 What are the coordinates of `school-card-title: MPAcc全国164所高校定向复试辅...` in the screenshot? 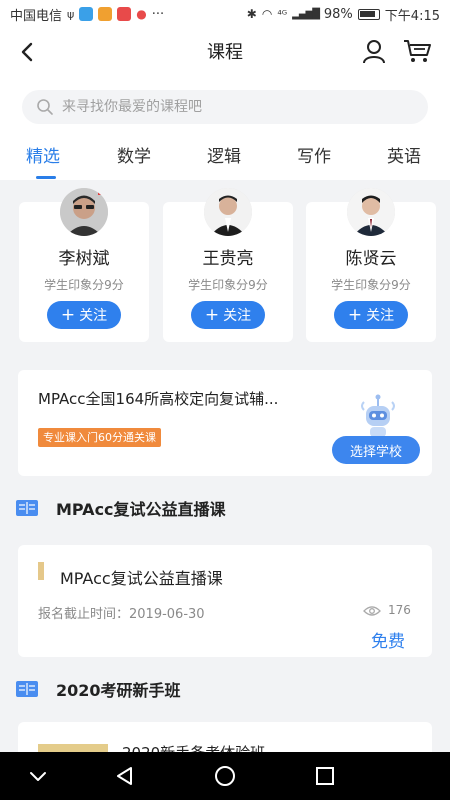 It's located at (158, 399).